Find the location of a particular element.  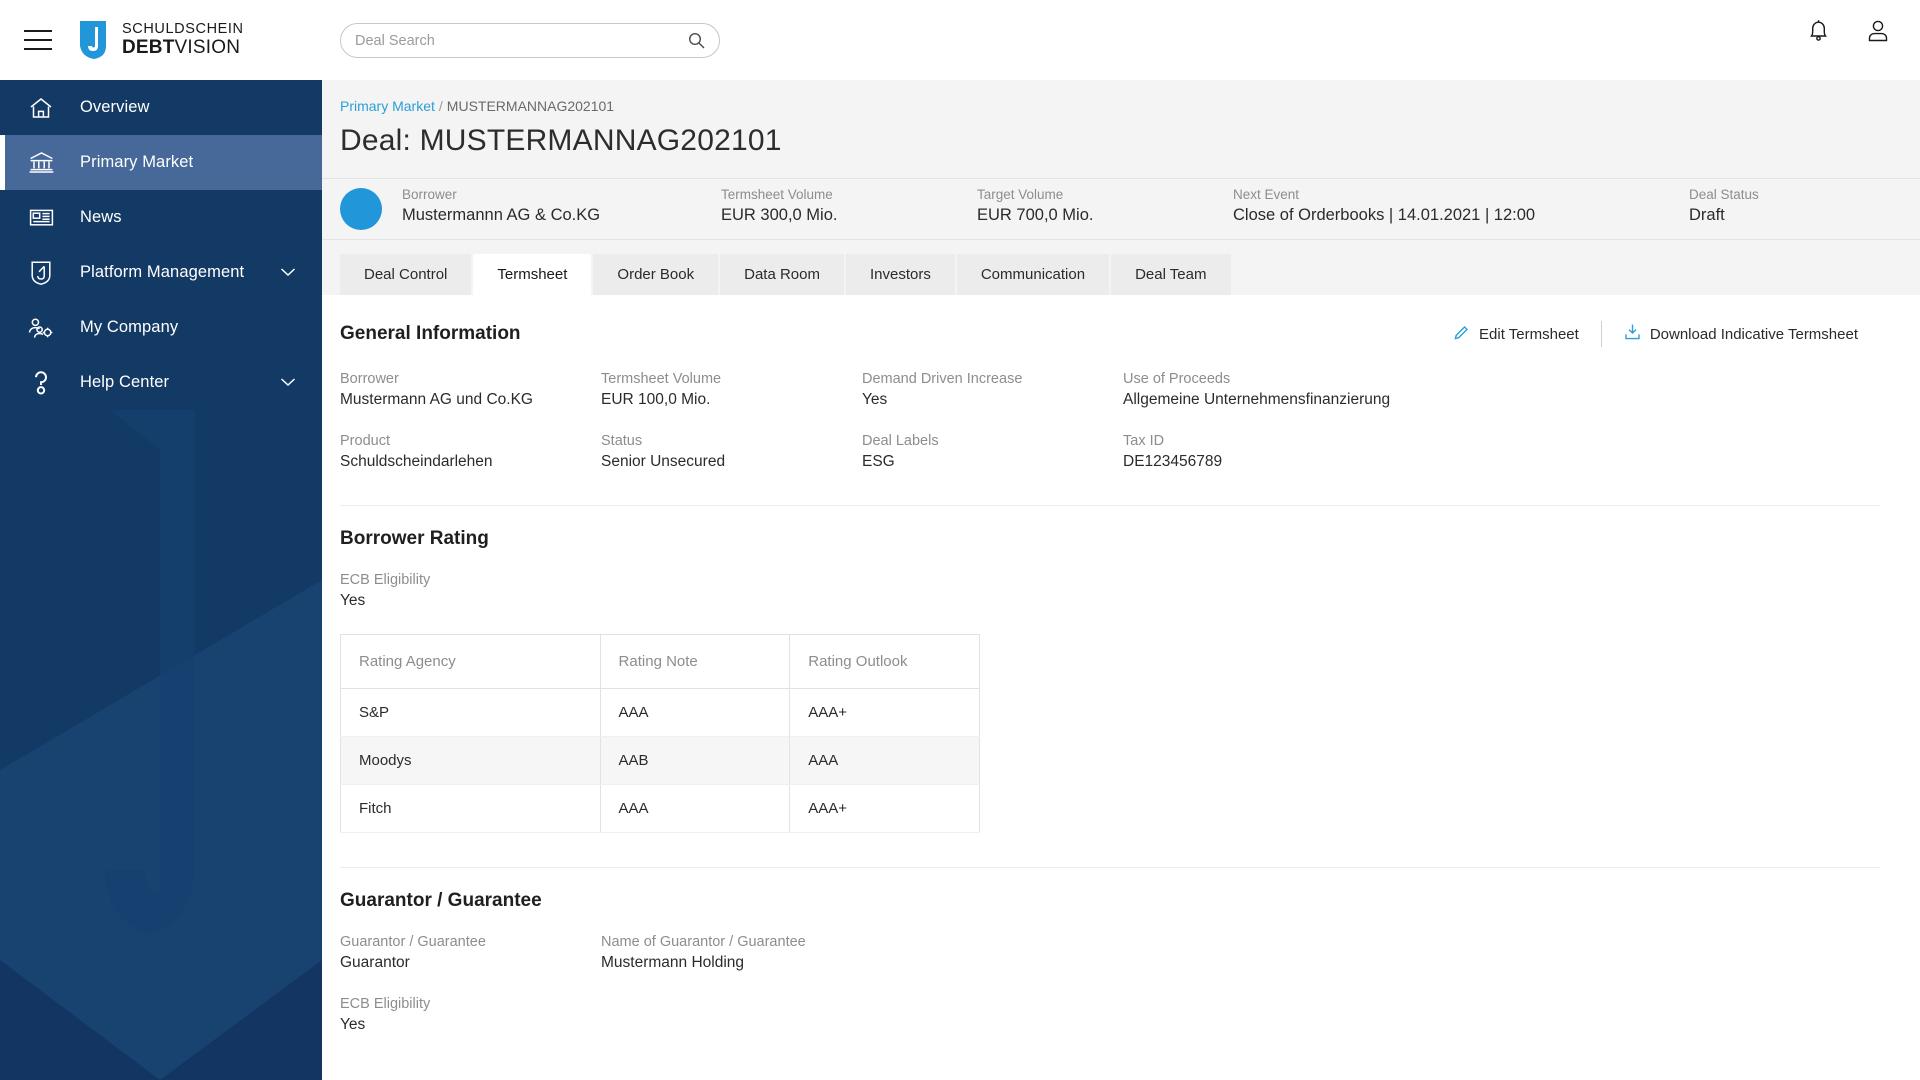

field-label: Use of Proceeds is located at coordinates (1177, 379).